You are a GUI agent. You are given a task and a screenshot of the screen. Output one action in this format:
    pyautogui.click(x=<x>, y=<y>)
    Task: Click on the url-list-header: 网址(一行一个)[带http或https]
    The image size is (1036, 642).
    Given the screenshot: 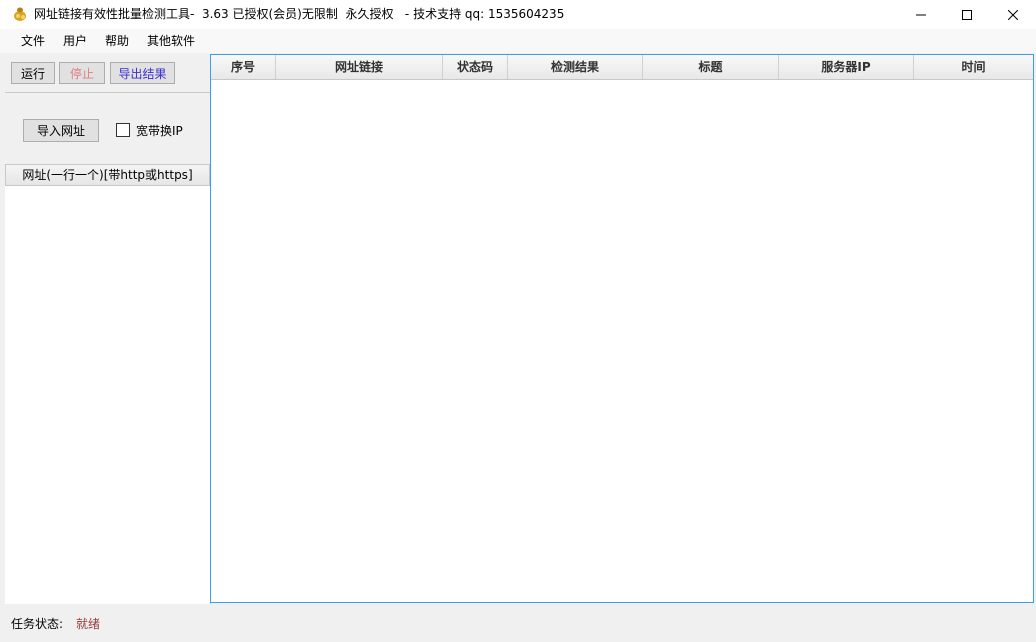 What is the action you would take?
    pyautogui.click(x=107, y=175)
    